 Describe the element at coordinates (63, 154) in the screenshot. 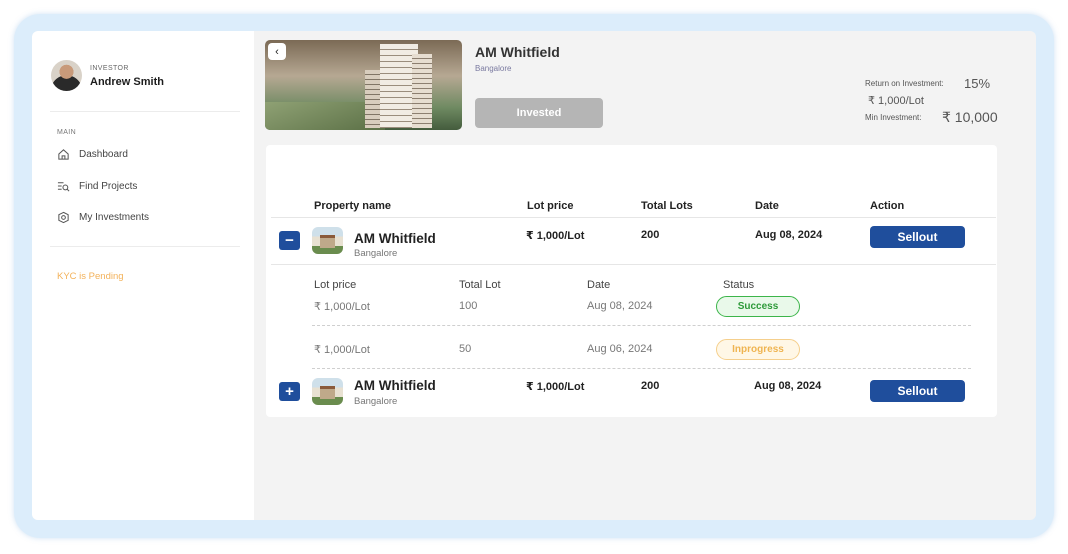

I see `home-icon` at that location.